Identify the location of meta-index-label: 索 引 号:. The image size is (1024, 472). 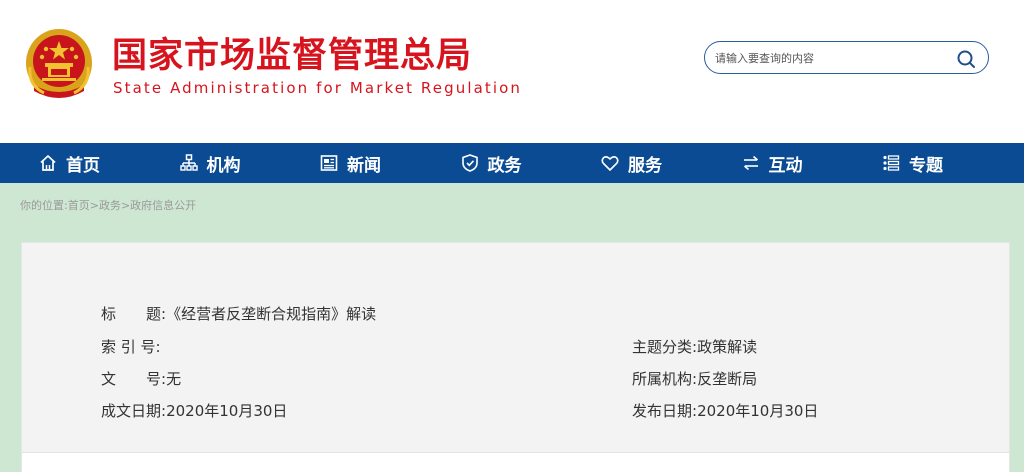
(131, 347).